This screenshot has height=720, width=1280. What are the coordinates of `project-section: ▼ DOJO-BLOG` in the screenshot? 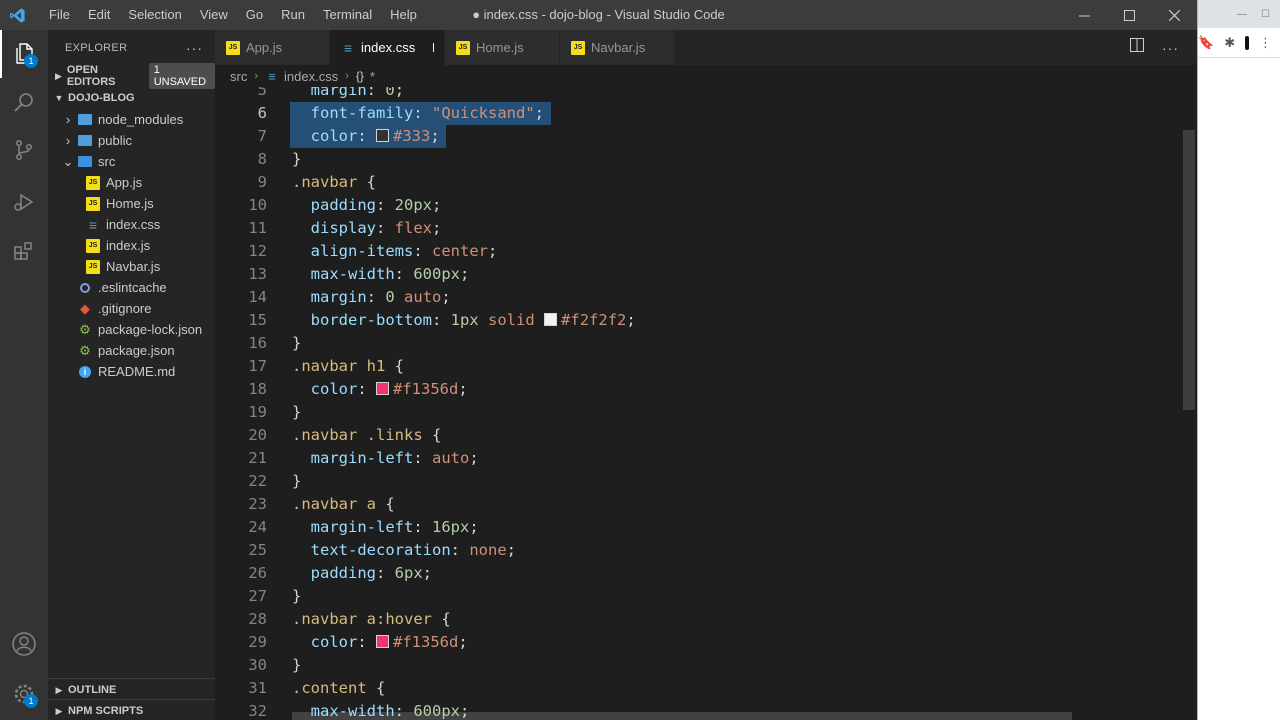 It's located at (131, 98).